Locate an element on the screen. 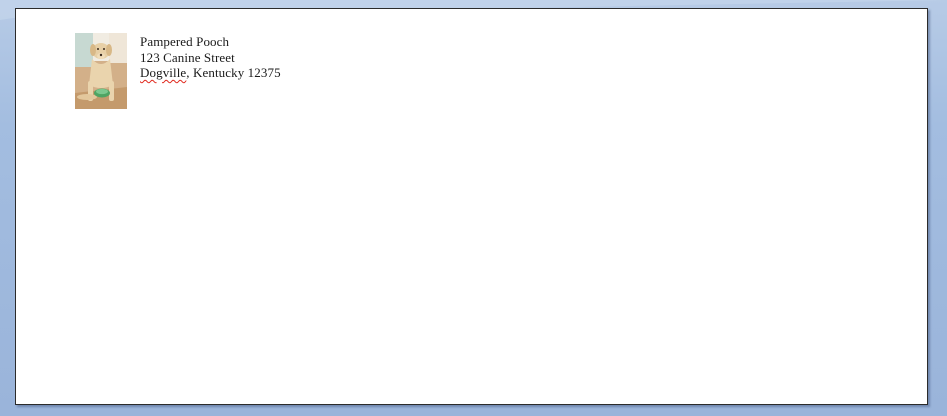  company-name: Pampered Pooch is located at coordinates (185, 41).